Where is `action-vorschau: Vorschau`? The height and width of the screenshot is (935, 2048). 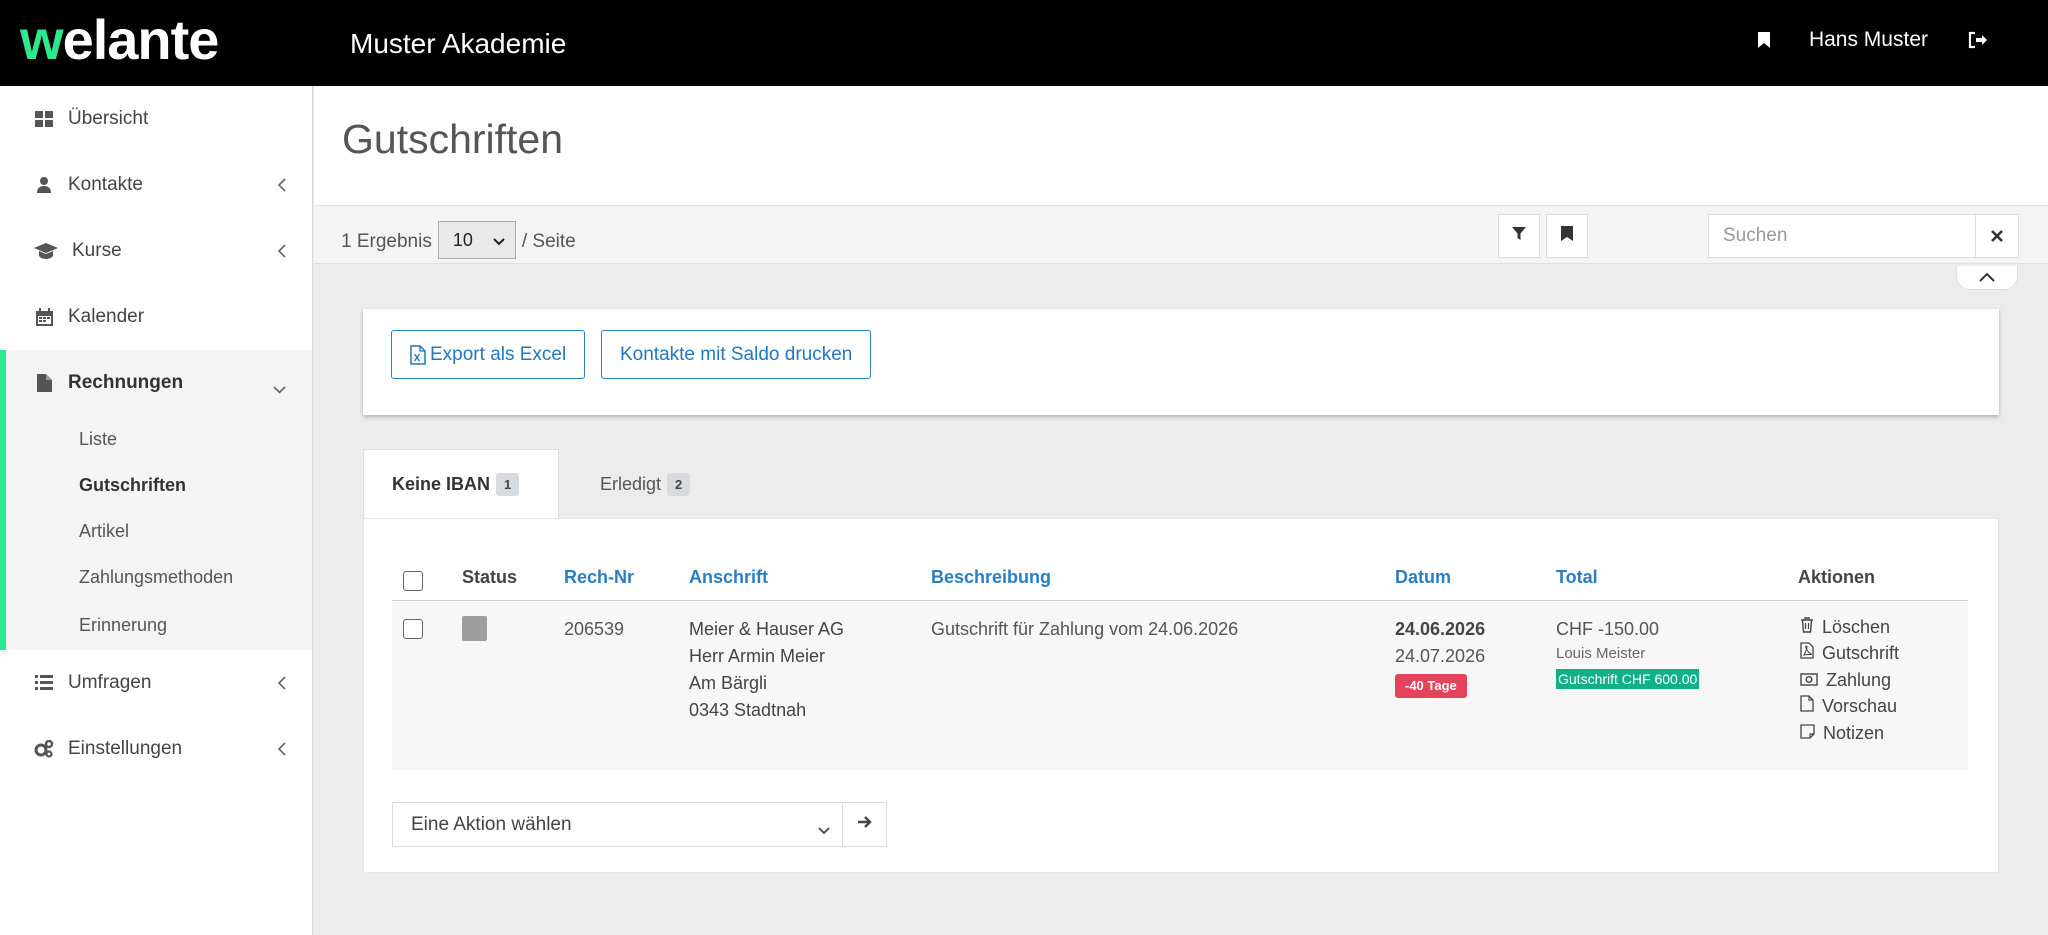 action-vorschau: Vorschau is located at coordinates (1849, 707).